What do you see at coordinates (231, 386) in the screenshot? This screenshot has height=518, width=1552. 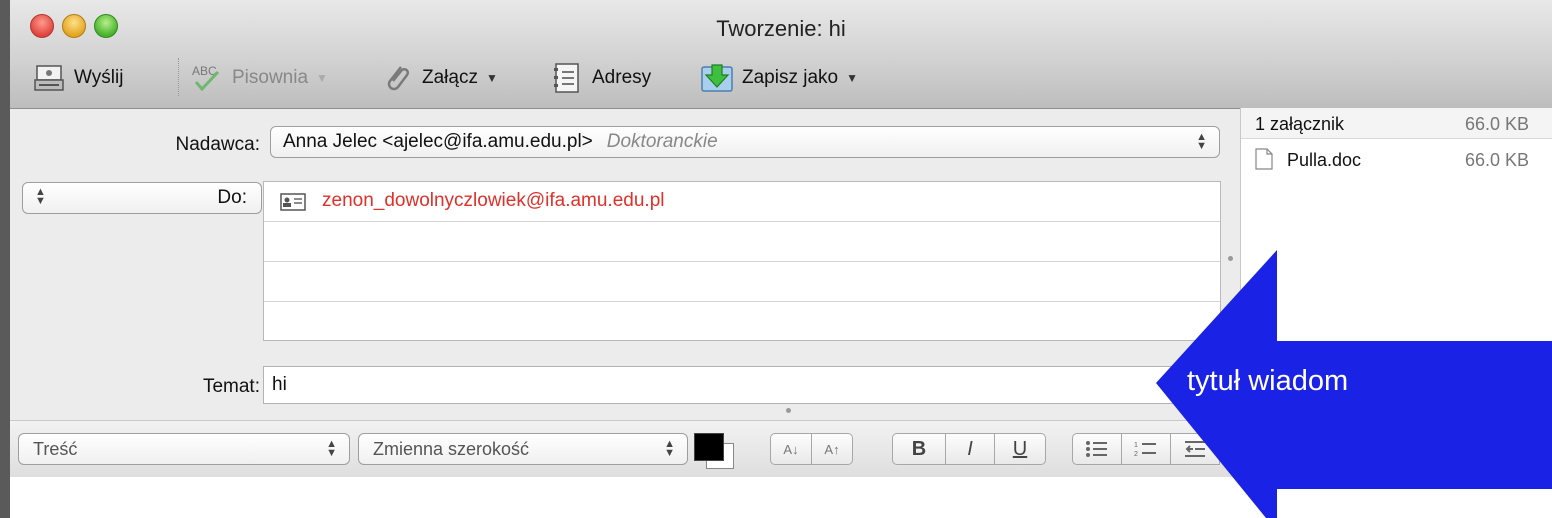 I see `subject-label: Temat:` at bounding box center [231, 386].